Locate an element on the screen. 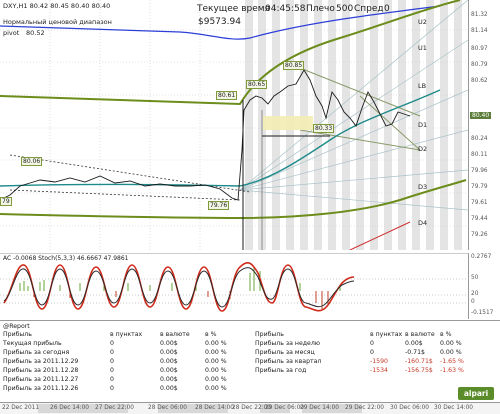 Image resolution: width=500 pixels, height=414 pixels. account-balance: $9573.94 is located at coordinates (219, 22).